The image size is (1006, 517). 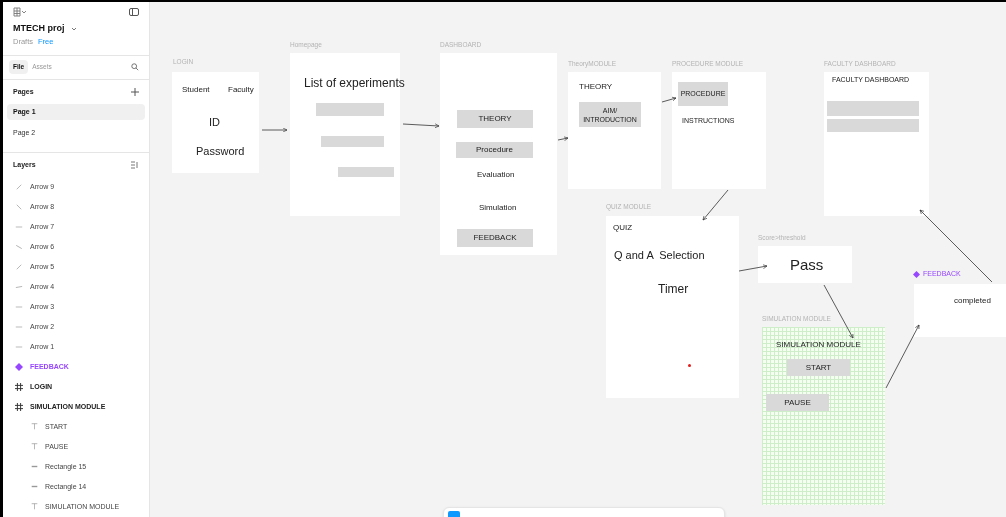 I want to click on frame-text: Student, so click(x=196, y=90).